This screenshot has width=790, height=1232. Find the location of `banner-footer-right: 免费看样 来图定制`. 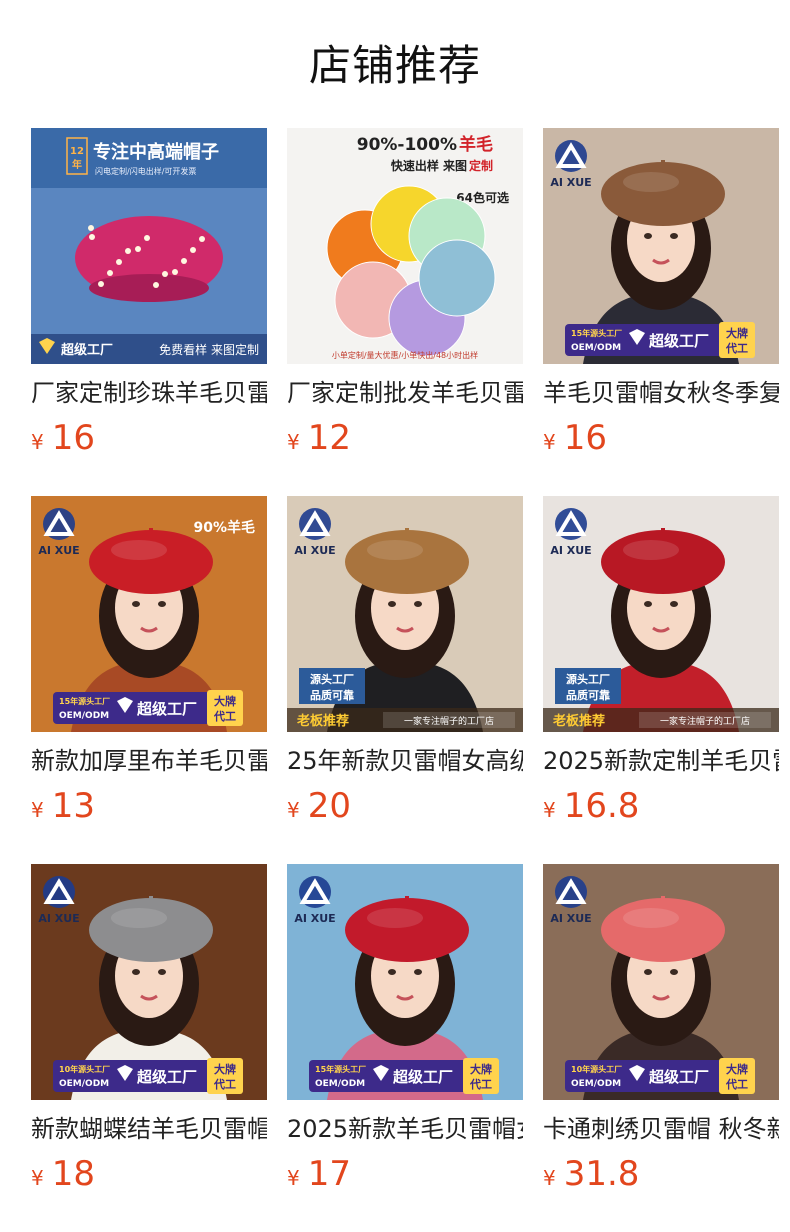

banner-footer-right: 免费看样 来图定制 is located at coordinates (209, 349).